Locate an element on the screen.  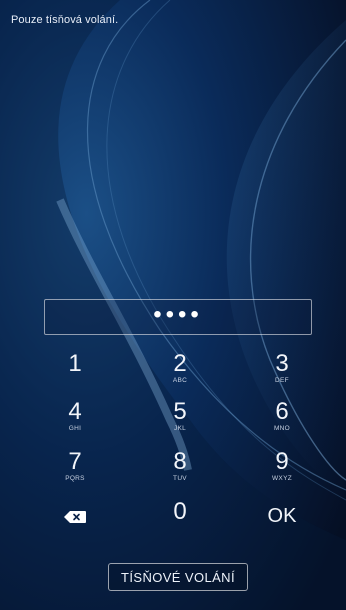
key-5: 5 JKL is located at coordinates (180, 422).